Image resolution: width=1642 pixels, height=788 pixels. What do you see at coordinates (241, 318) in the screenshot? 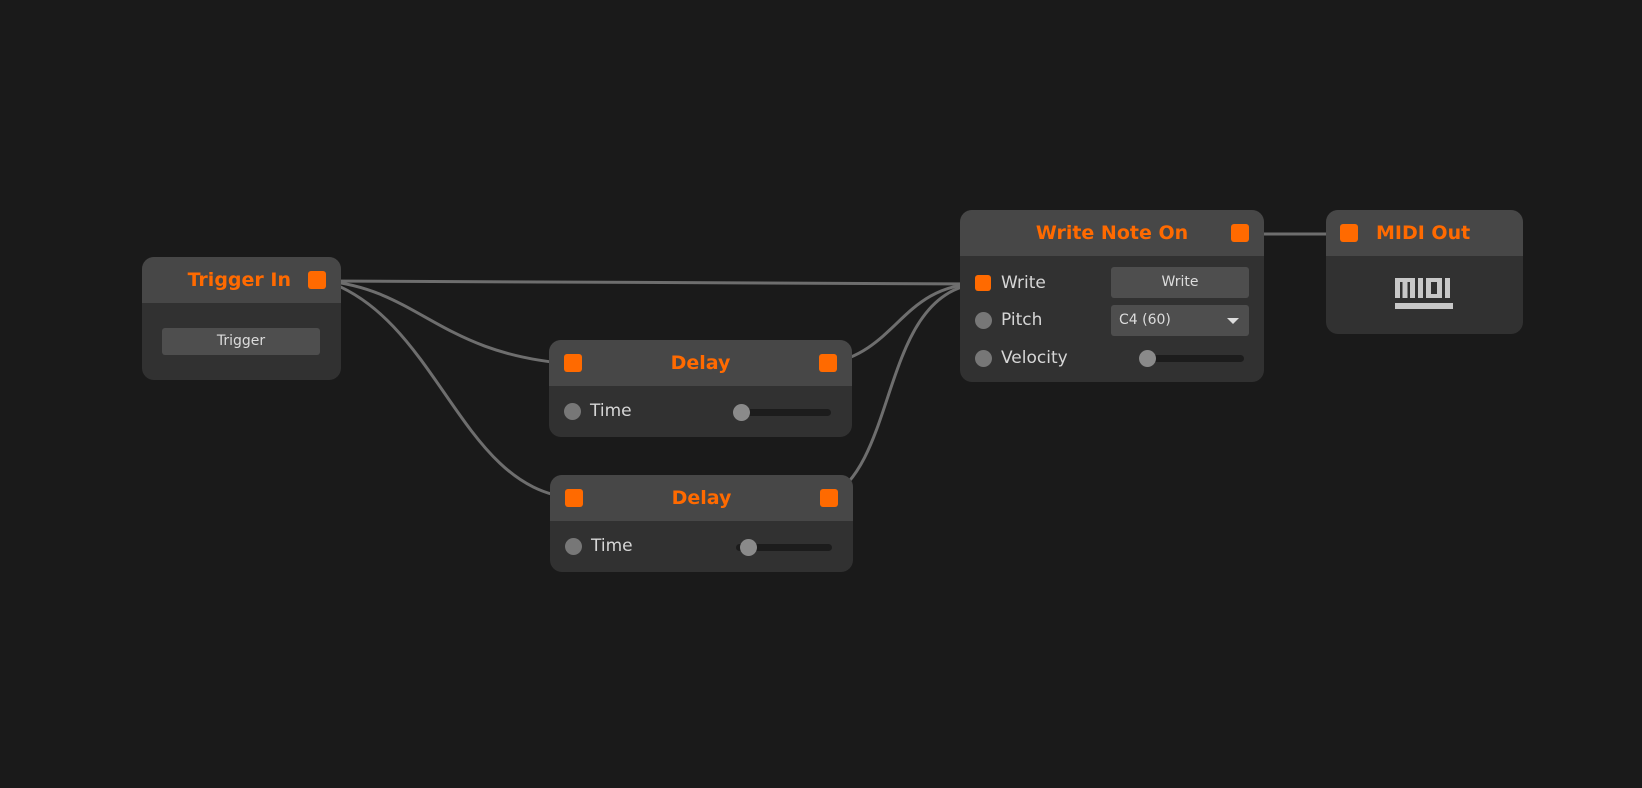
I see `node-trigger-in: Trigger In Trigger` at bounding box center [241, 318].